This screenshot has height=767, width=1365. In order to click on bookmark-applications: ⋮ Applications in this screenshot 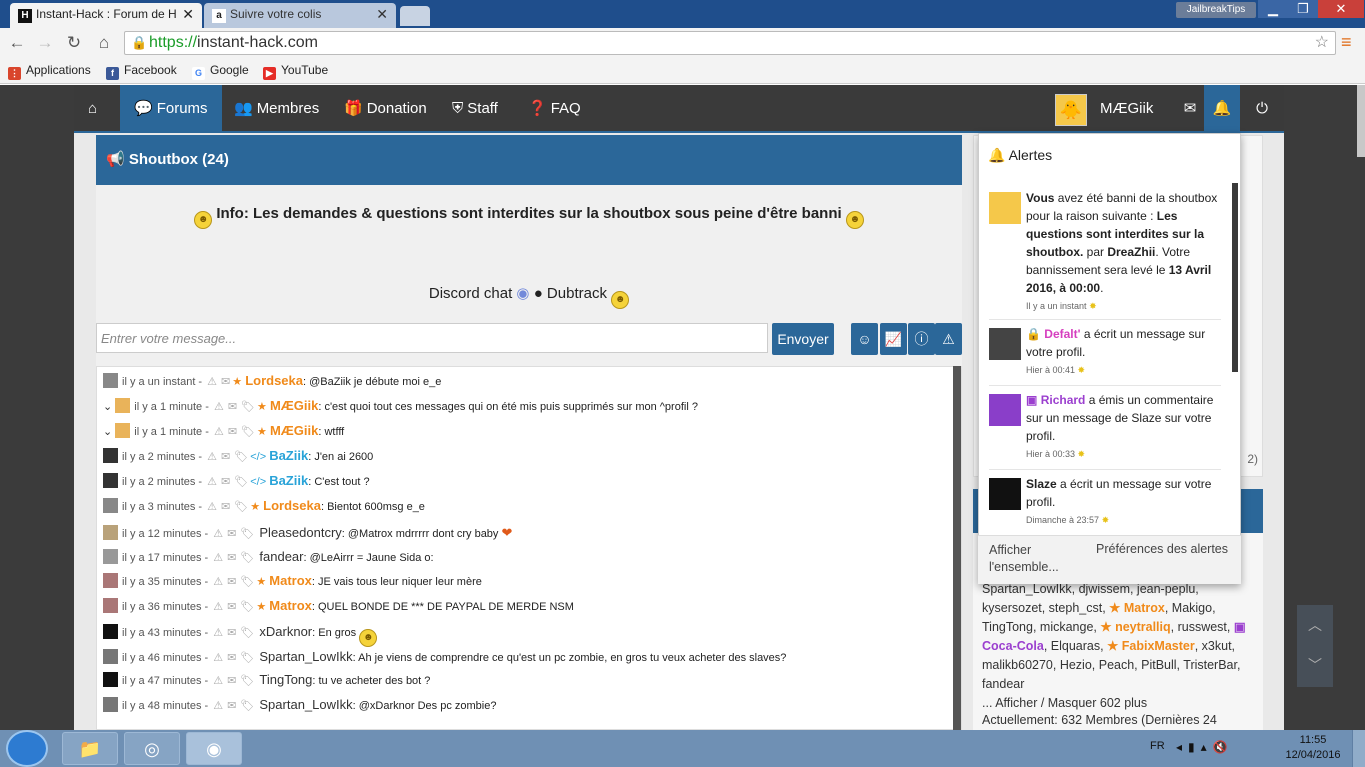, I will do `click(49, 71)`.